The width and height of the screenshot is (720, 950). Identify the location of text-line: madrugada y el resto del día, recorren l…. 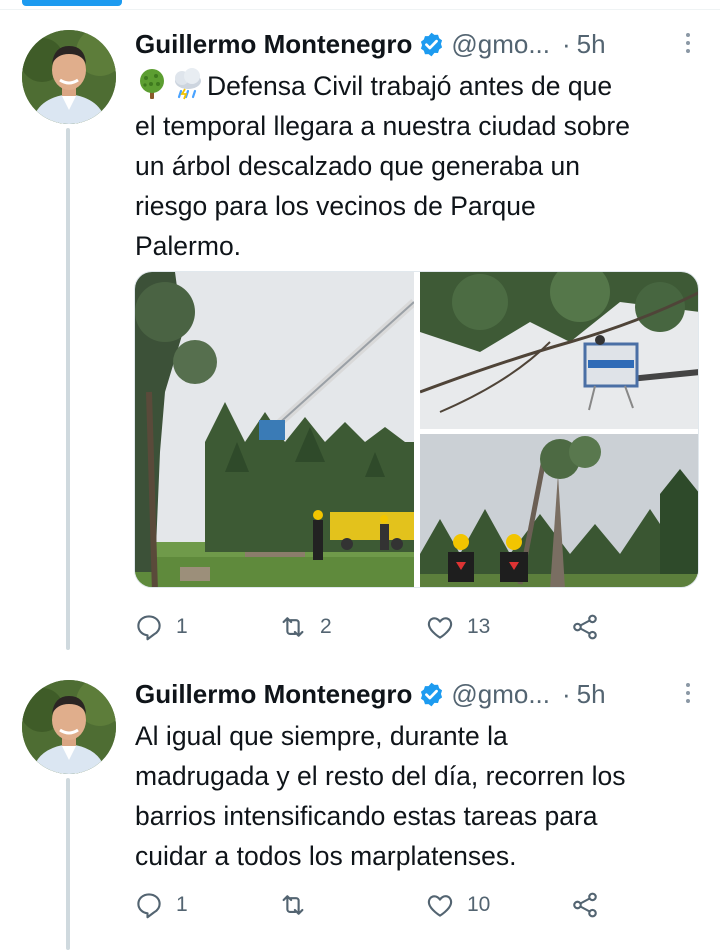
(380, 776).